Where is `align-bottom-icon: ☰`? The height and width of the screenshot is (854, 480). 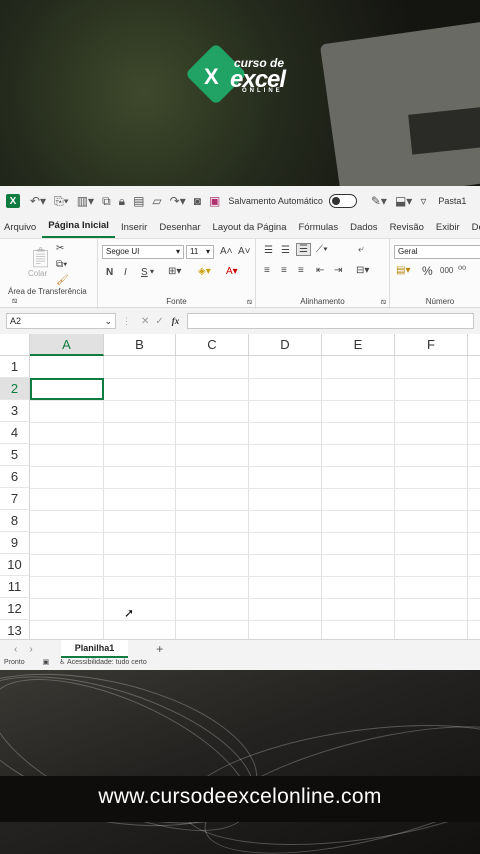 align-bottom-icon: ☰ is located at coordinates (303, 249).